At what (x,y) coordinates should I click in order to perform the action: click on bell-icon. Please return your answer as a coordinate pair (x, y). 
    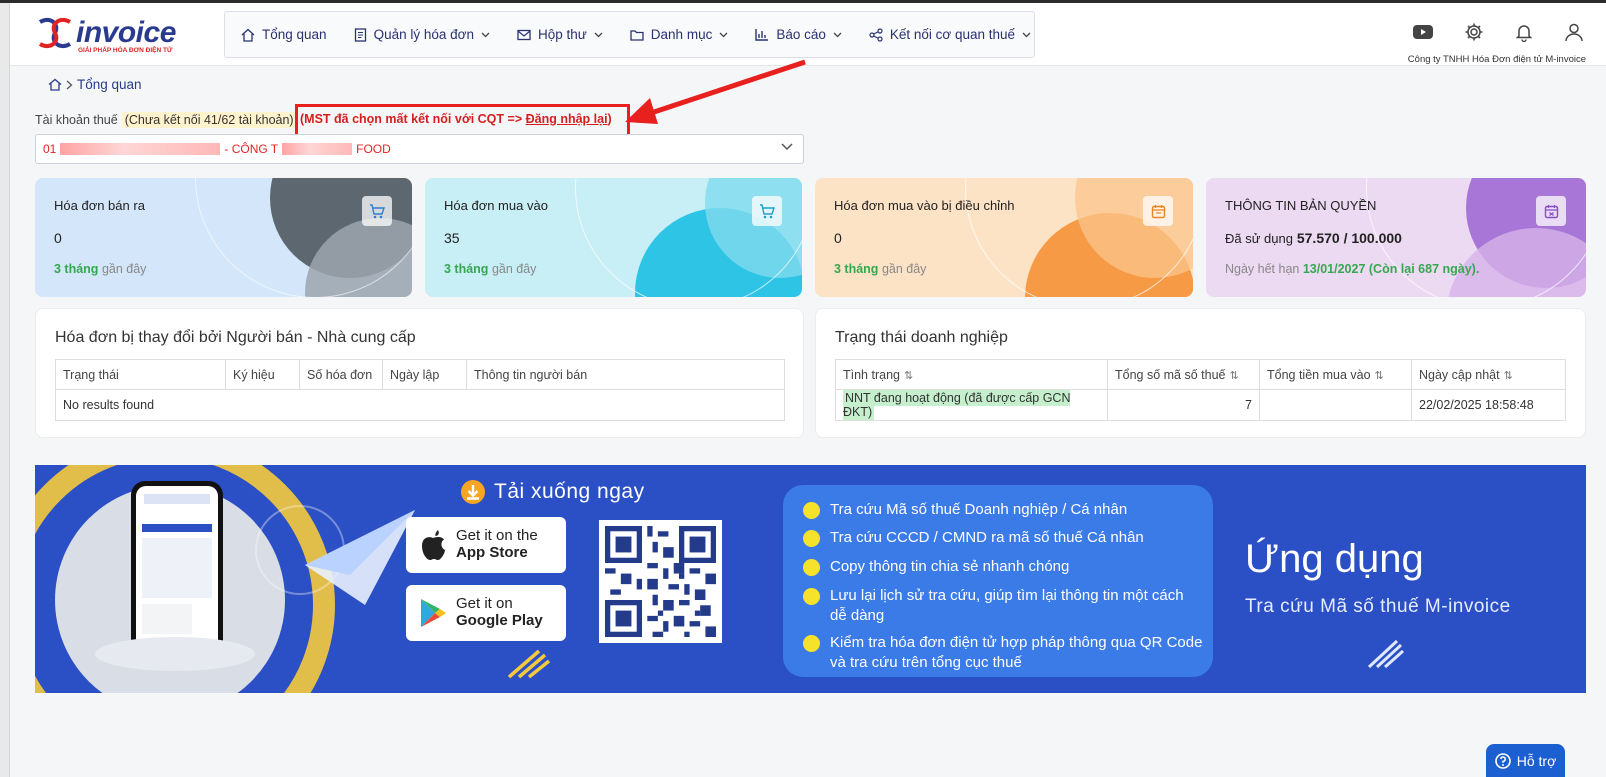
    Looking at the image, I should click on (1524, 32).